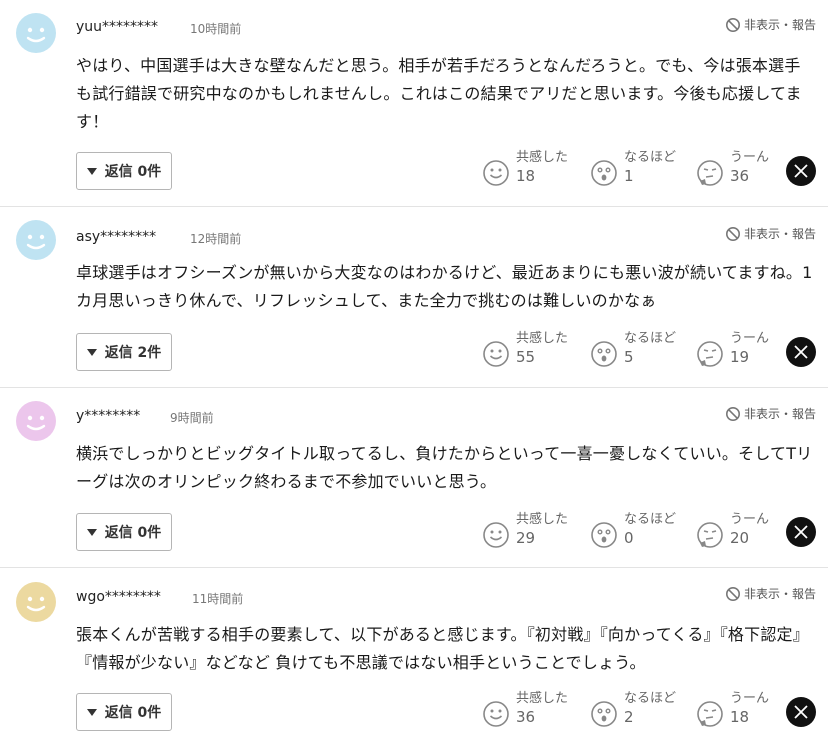 The width and height of the screenshot is (828, 742). Describe the element at coordinates (108, 416) in the screenshot. I see `username: y********` at that location.